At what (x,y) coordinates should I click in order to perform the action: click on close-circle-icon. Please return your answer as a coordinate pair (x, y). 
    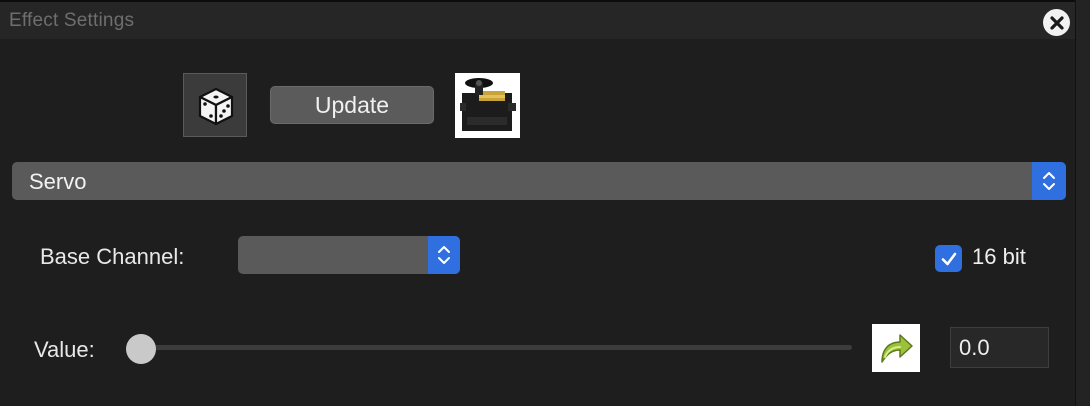
    Looking at the image, I should click on (1056, 22).